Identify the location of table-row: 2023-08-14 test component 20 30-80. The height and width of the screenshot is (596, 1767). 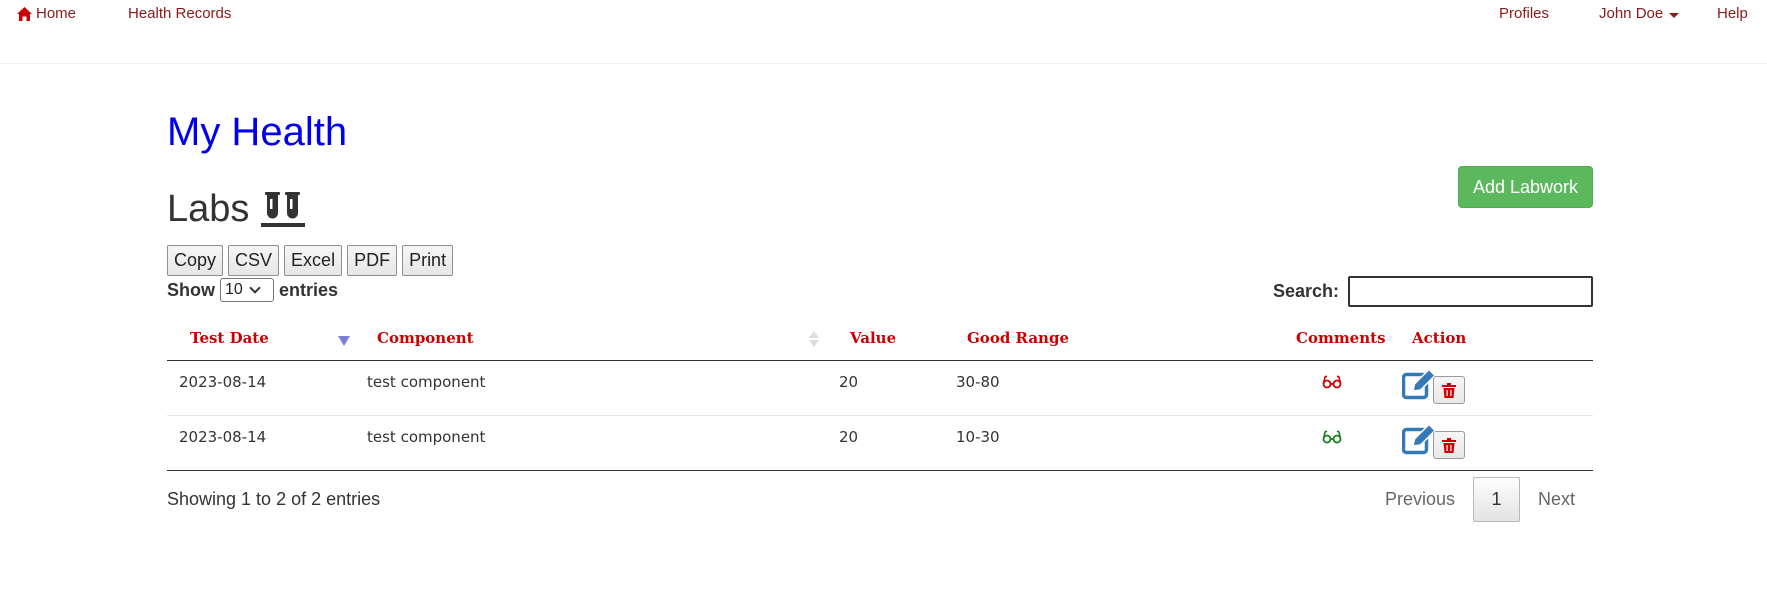
(880, 388).